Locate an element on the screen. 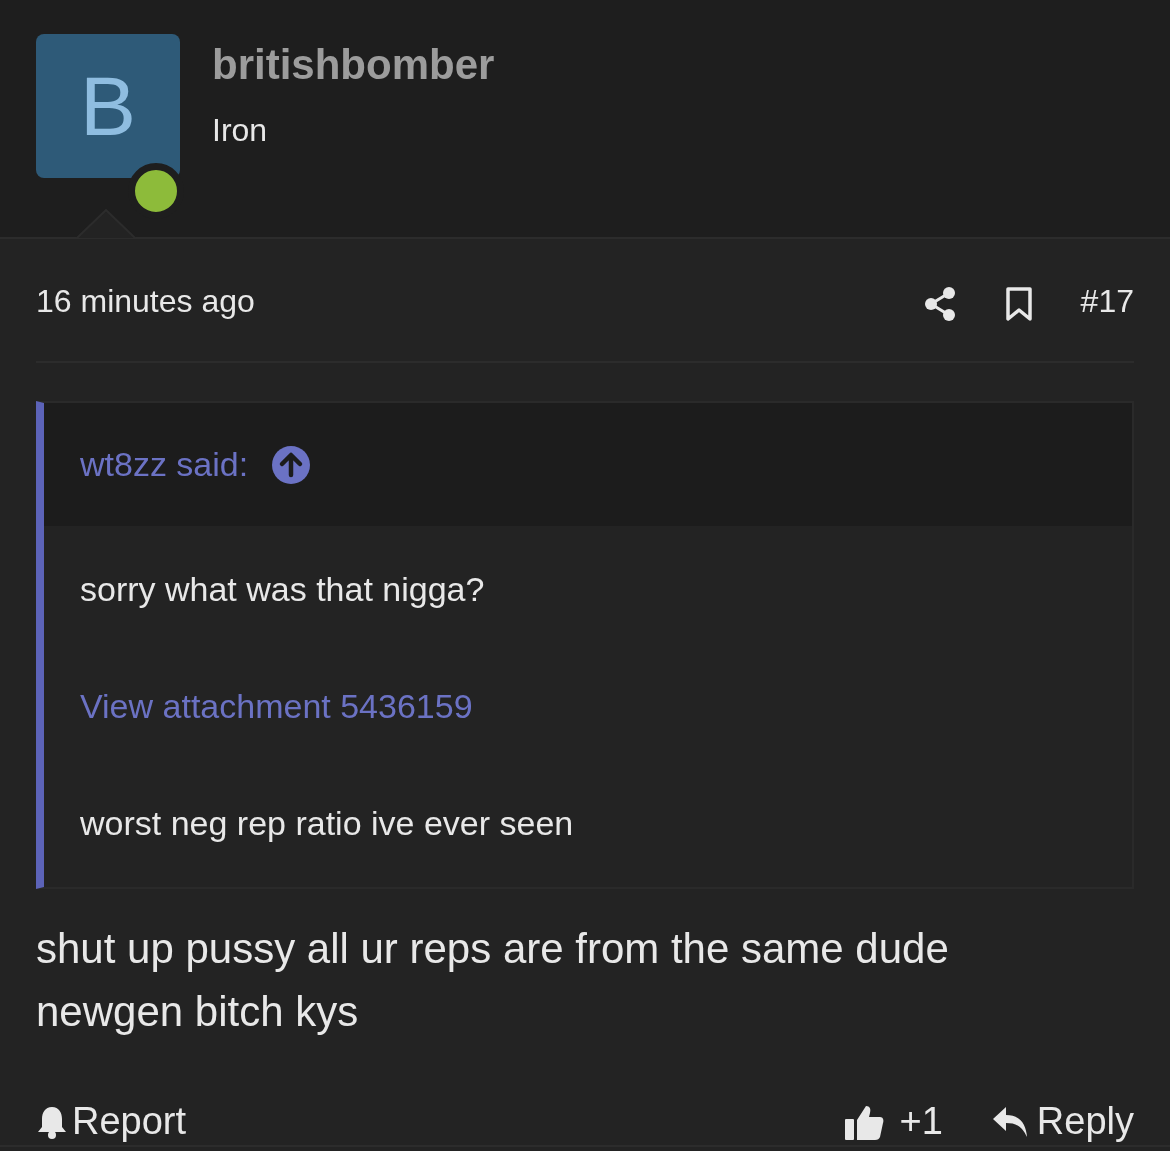  post-text: shut up pussy all ur reps are from the same dude newgen bitch kys is located at coordinates (493, 980).